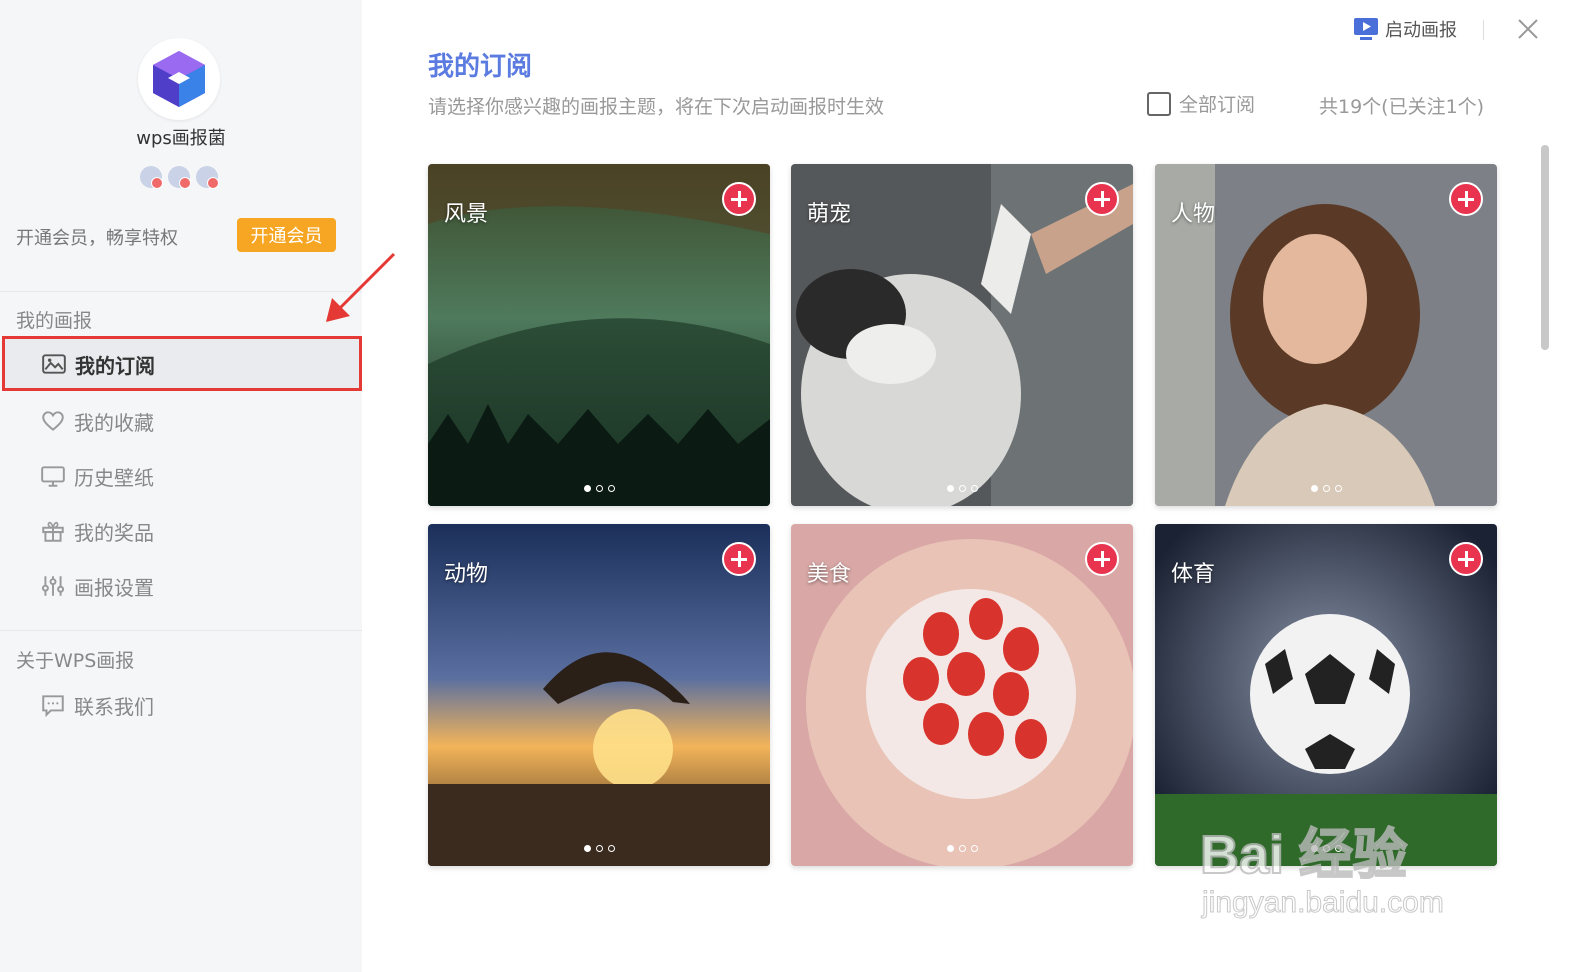 This screenshot has width=1591, height=972. Describe the element at coordinates (53, 421) in the screenshot. I see `heart-icon` at that location.